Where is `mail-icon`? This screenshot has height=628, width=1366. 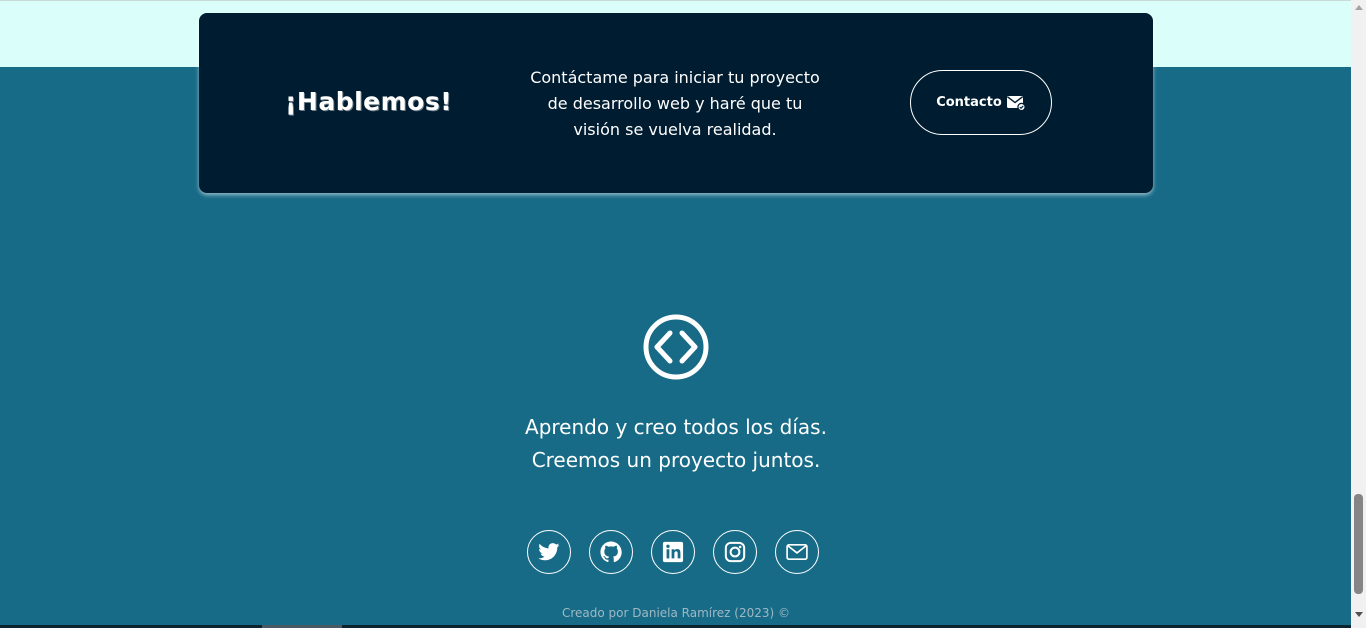
mail-icon is located at coordinates (797, 552).